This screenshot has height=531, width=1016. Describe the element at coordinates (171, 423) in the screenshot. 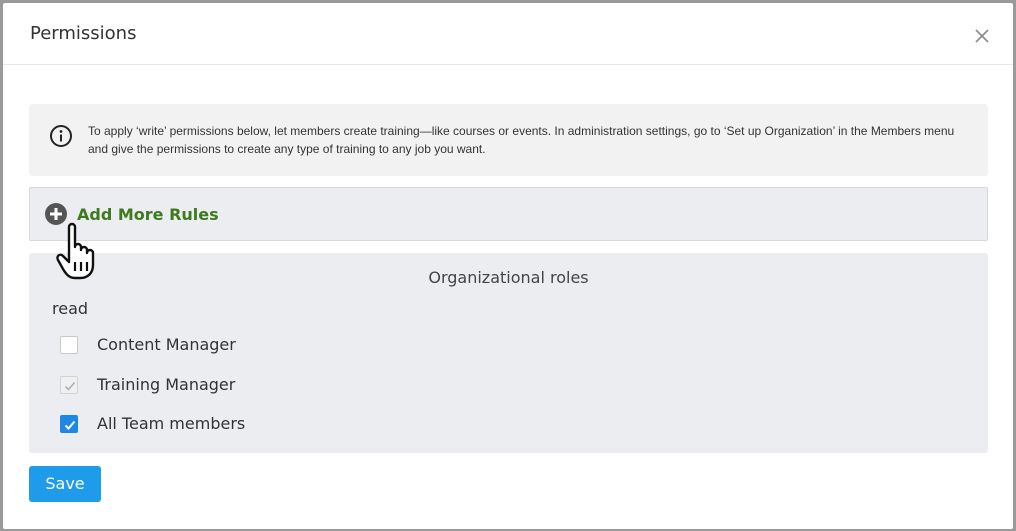

I see `role-label: All Team members` at that location.